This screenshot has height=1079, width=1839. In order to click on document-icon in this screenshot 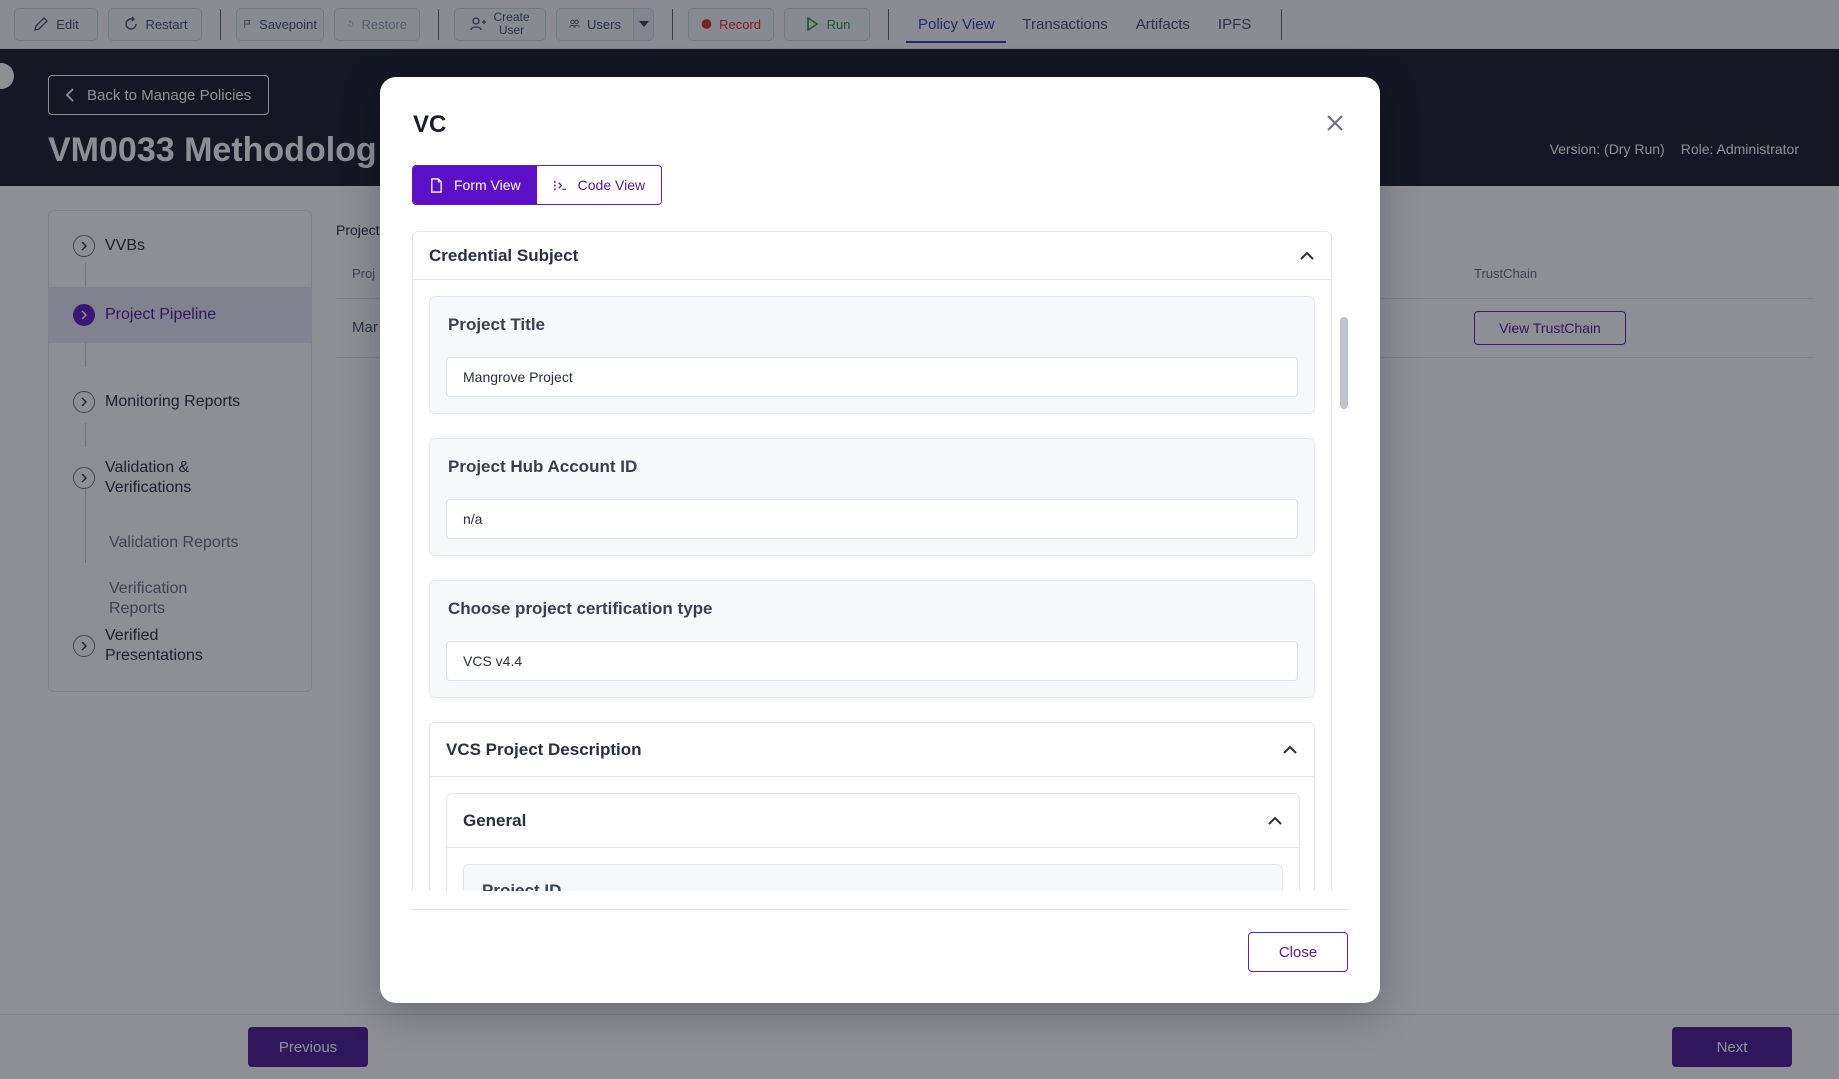, I will do `click(436, 185)`.